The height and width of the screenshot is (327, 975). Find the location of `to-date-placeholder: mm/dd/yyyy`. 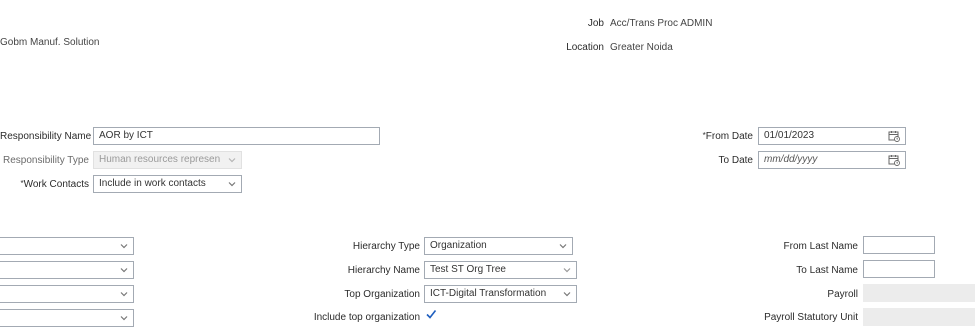

to-date-placeholder: mm/dd/yyyy is located at coordinates (791, 159).